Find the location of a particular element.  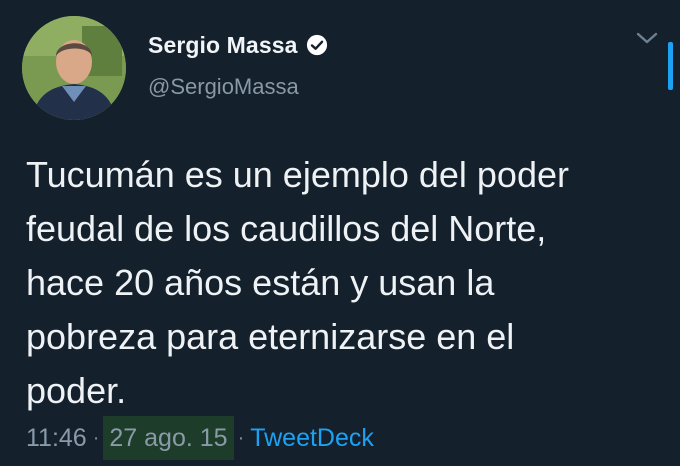

tweet-date: 27 ago. 15 is located at coordinates (168, 438).